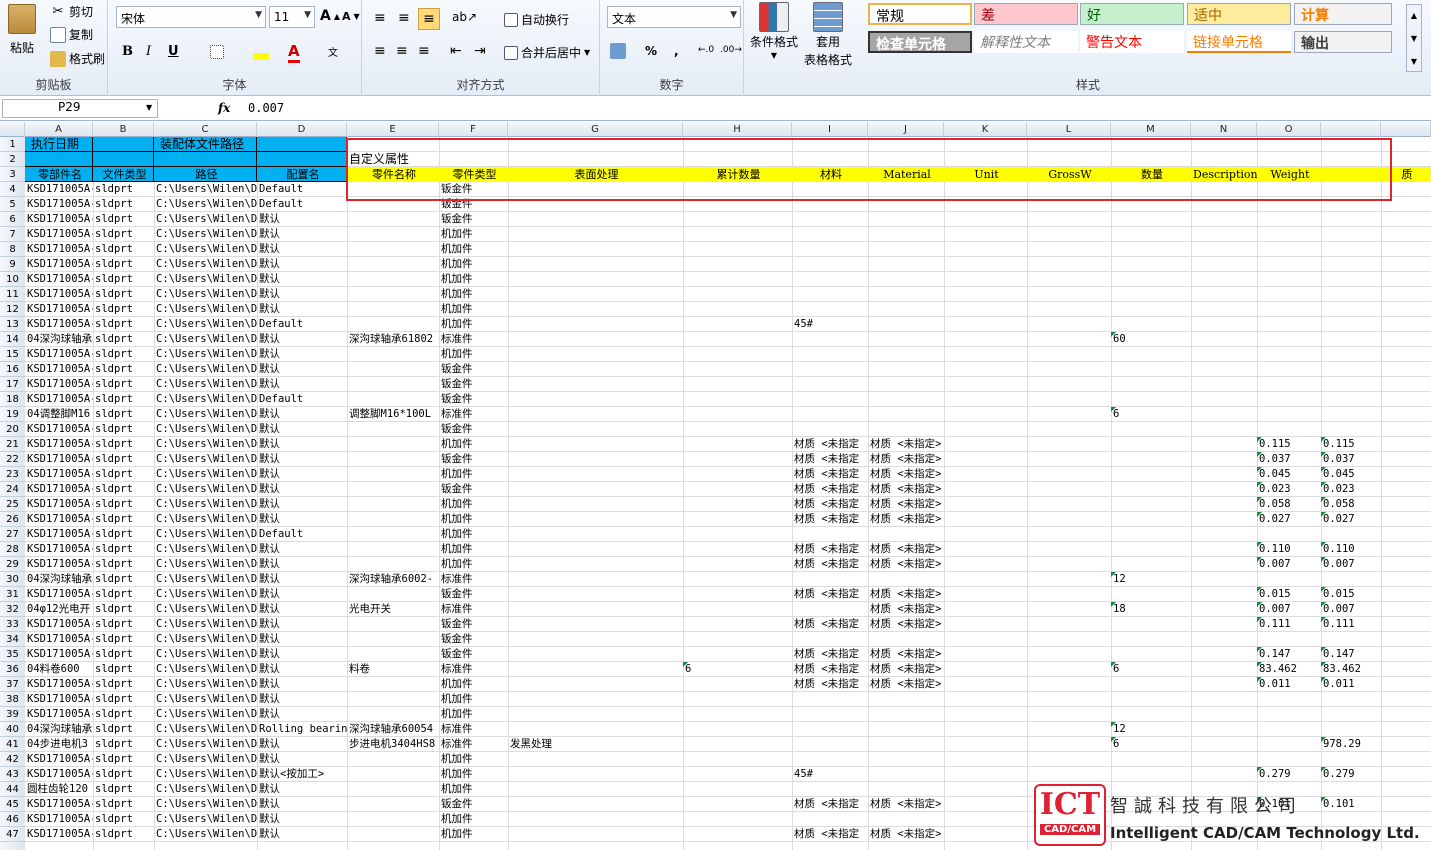 This screenshot has width=1431, height=850. What do you see at coordinates (123, 789) in the screenshot?
I see `cell-B44: sldprt` at bounding box center [123, 789].